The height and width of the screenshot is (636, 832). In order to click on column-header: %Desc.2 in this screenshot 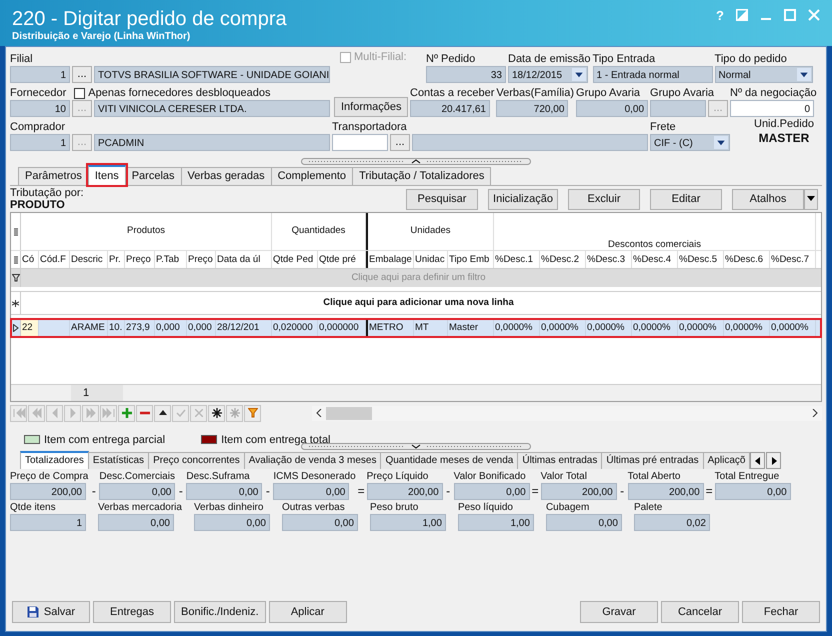, I will do `click(563, 259)`.